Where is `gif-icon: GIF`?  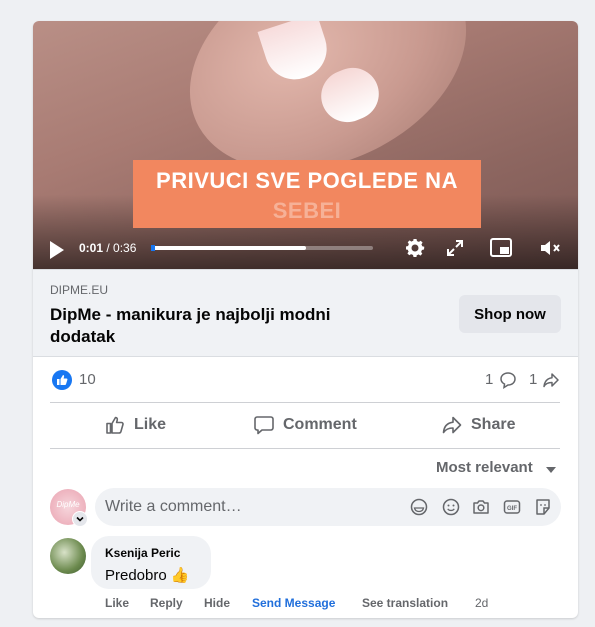 gif-icon: GIF is located at coordinates (512, 507).